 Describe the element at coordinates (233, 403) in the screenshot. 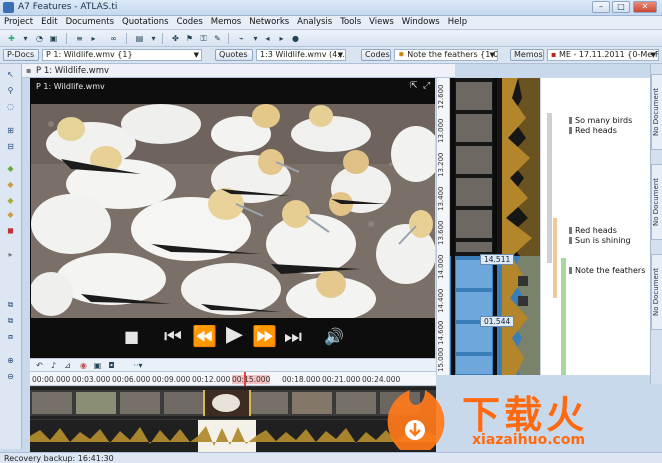

I see `timeline-thumbnails` at that location.